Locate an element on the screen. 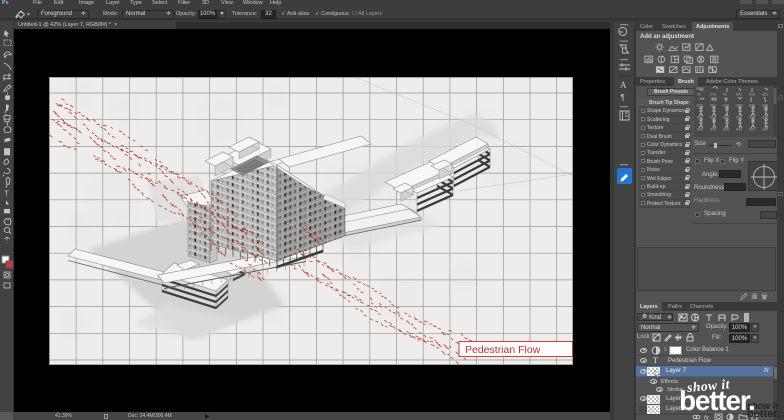 This screenshot has width=784, height=420. svg-text: 628 is located at coordinates (726, 130).